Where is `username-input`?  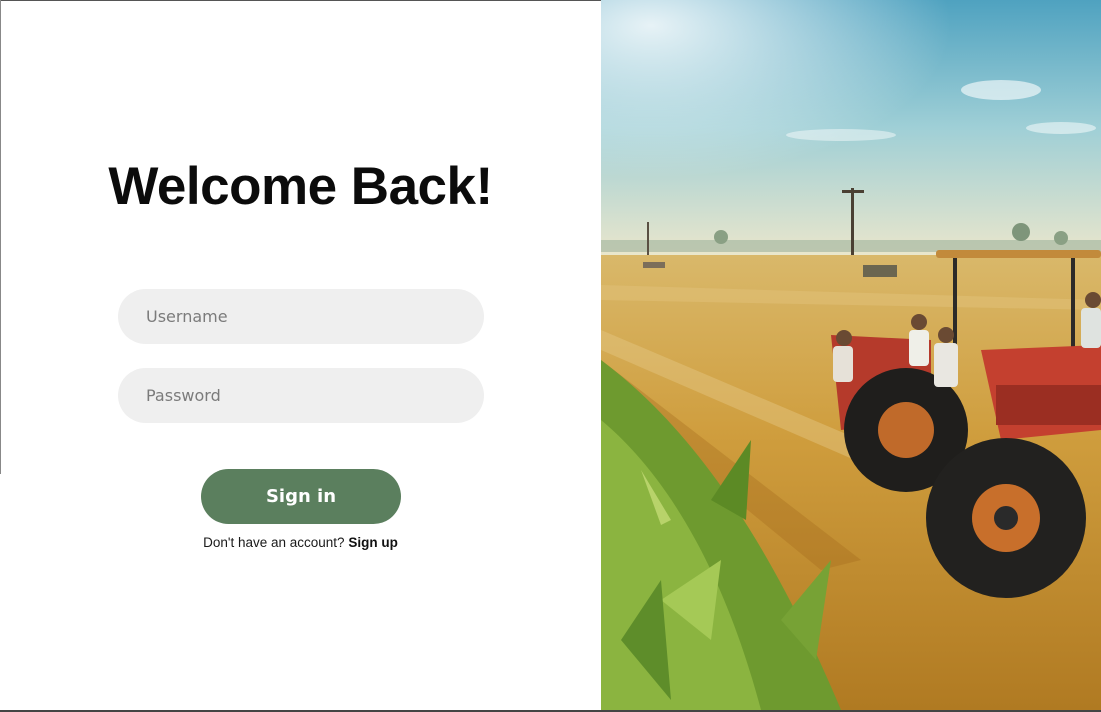
username-input is located at coordinates (301, 316).